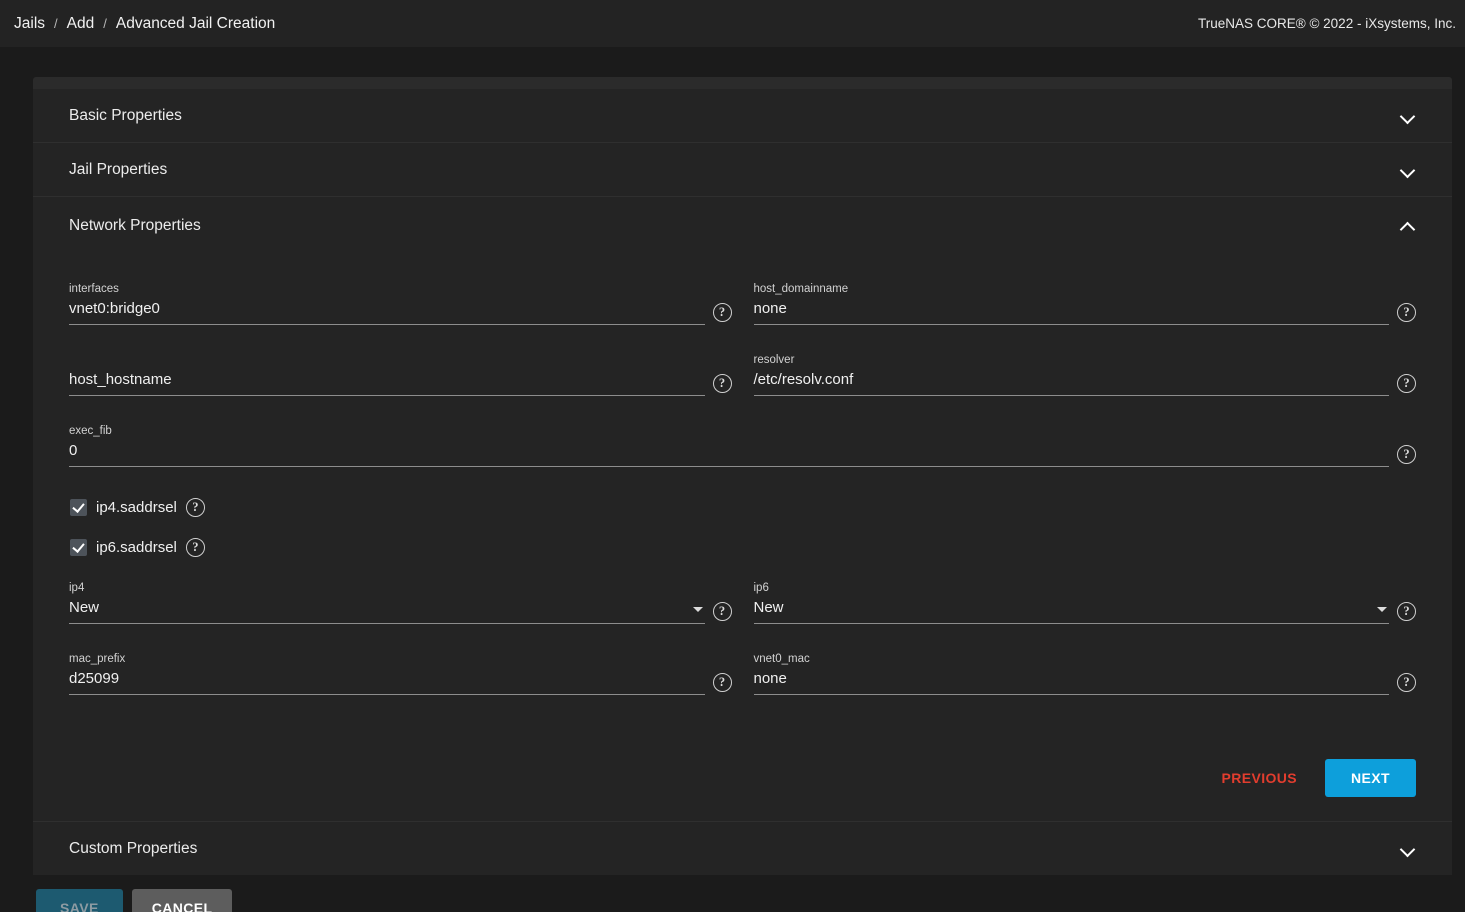 This screenshot has height=912, width=1465. I want to click on vnet0-mac-value: none, so click(770, 678).